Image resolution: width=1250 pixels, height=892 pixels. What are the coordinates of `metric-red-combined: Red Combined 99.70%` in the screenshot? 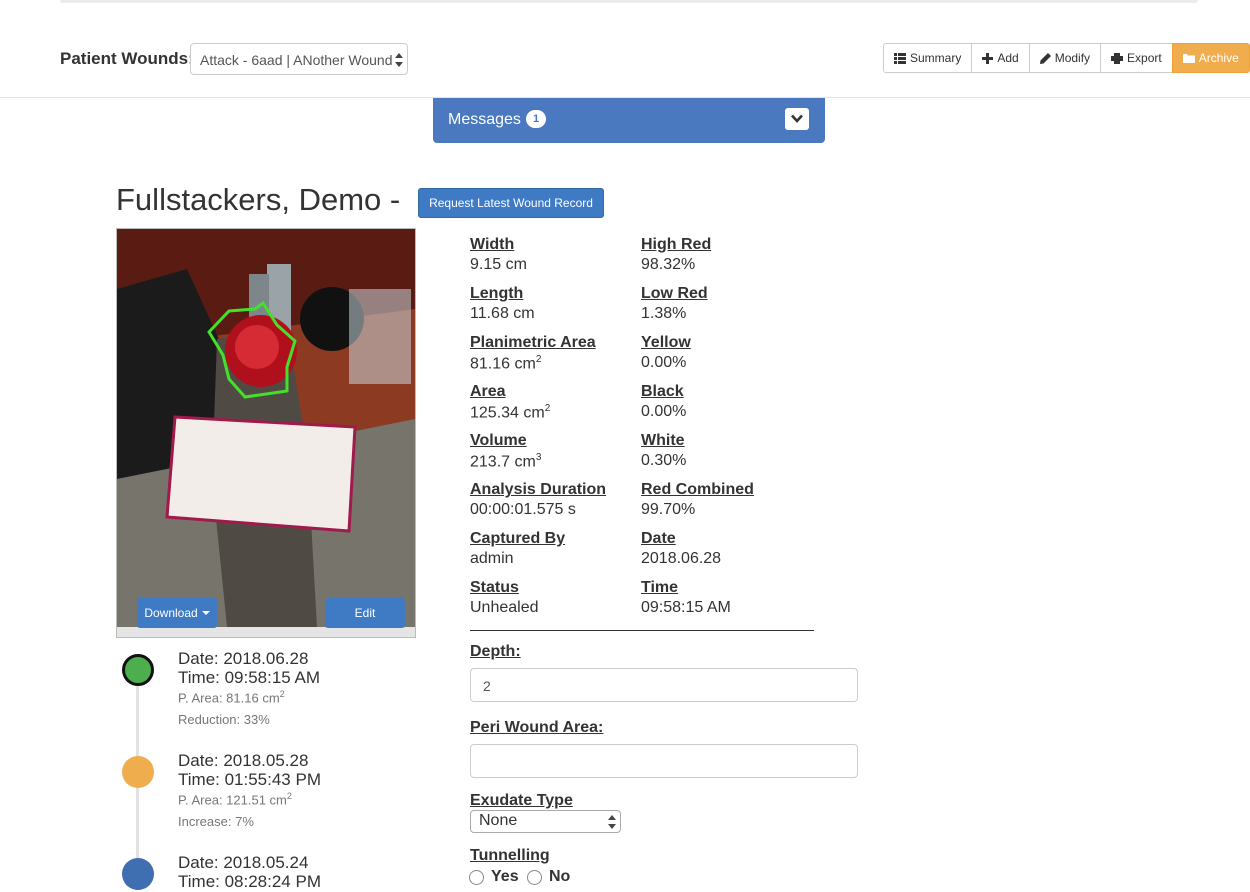 It's located at (723, 500).